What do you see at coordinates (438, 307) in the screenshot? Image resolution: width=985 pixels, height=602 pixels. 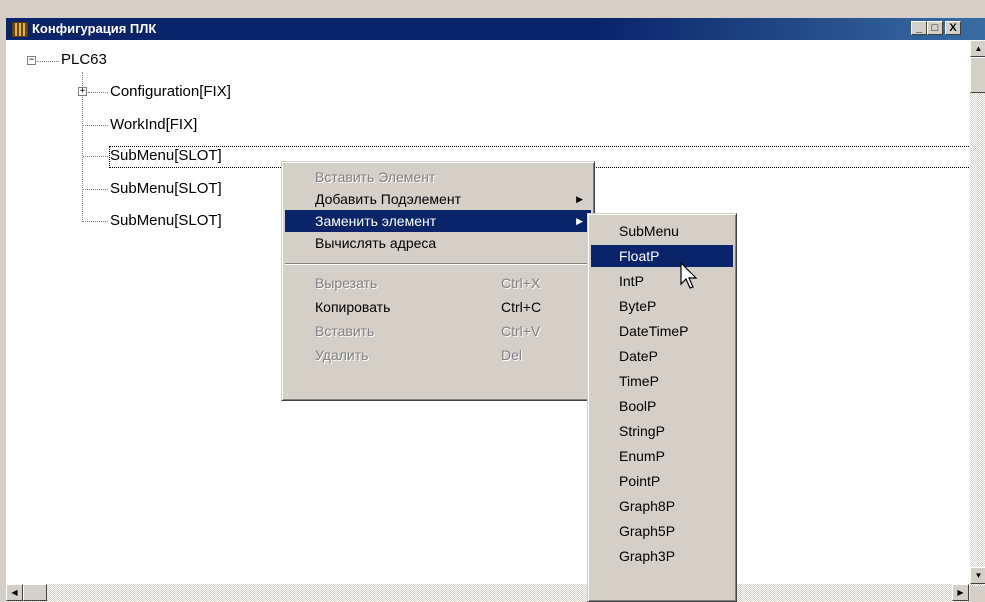 I see `menu-item-copy: Копировать Ctrl+C` at bounding box center [438, 307].